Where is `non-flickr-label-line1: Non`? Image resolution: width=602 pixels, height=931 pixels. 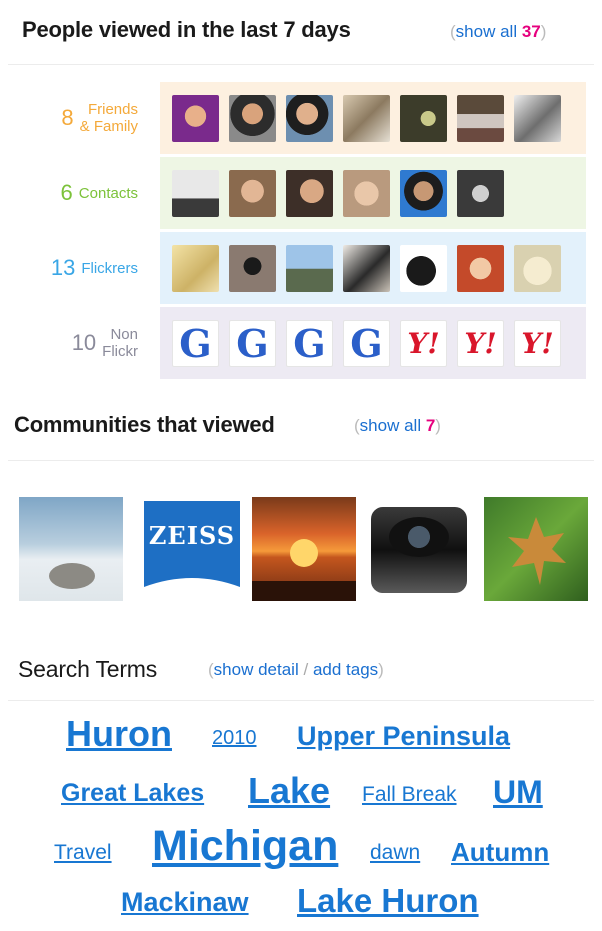 non-flickr-label-line1: Non is located at coordinates (124, 334).